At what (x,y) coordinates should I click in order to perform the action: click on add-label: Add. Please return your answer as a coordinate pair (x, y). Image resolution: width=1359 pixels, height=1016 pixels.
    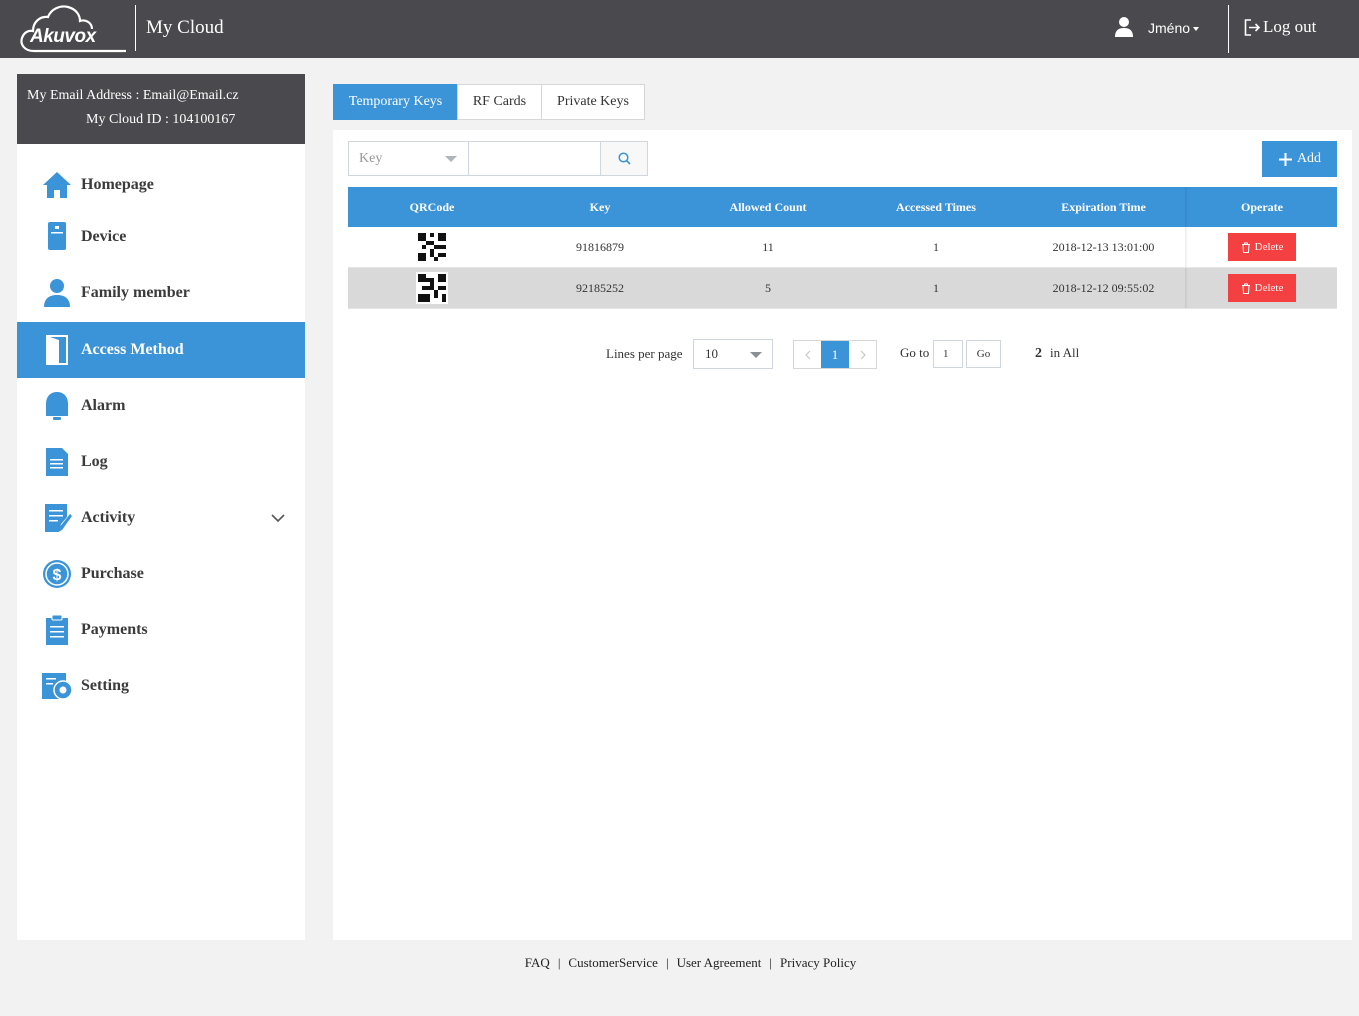
    Looking at the image, I should click on (1309, 158).